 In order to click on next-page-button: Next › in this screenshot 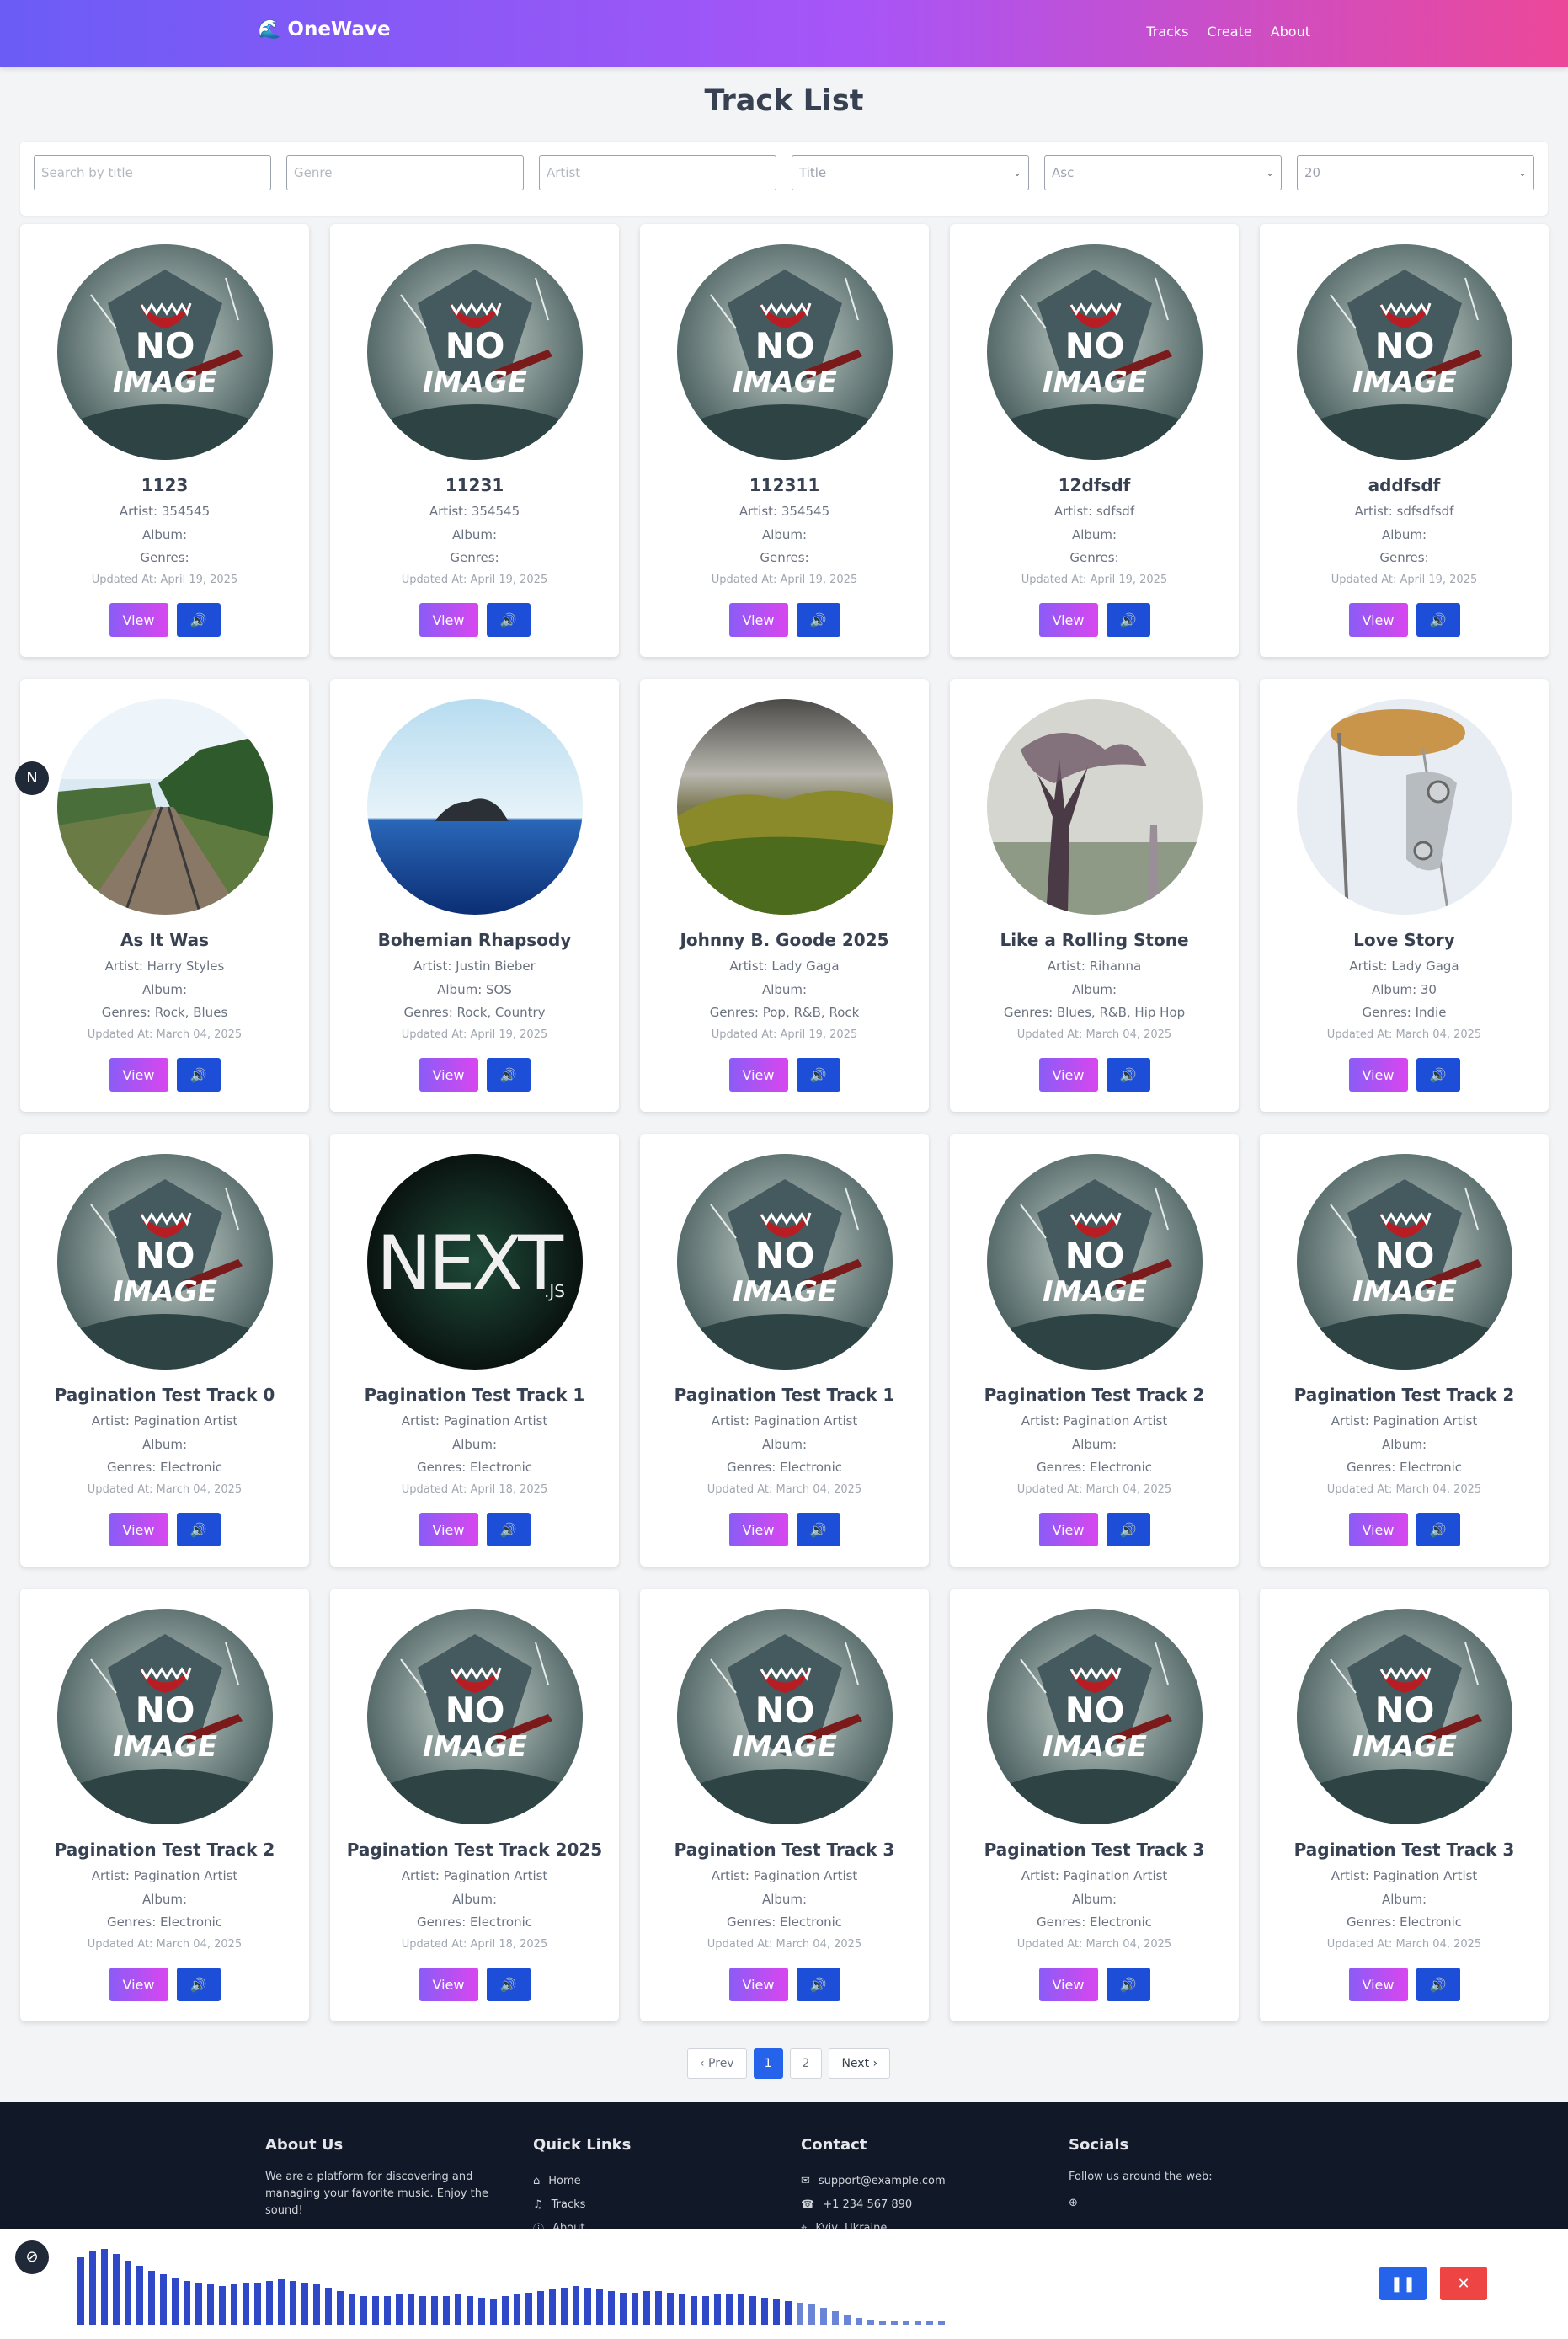, I will do `click(860, 2063)`.